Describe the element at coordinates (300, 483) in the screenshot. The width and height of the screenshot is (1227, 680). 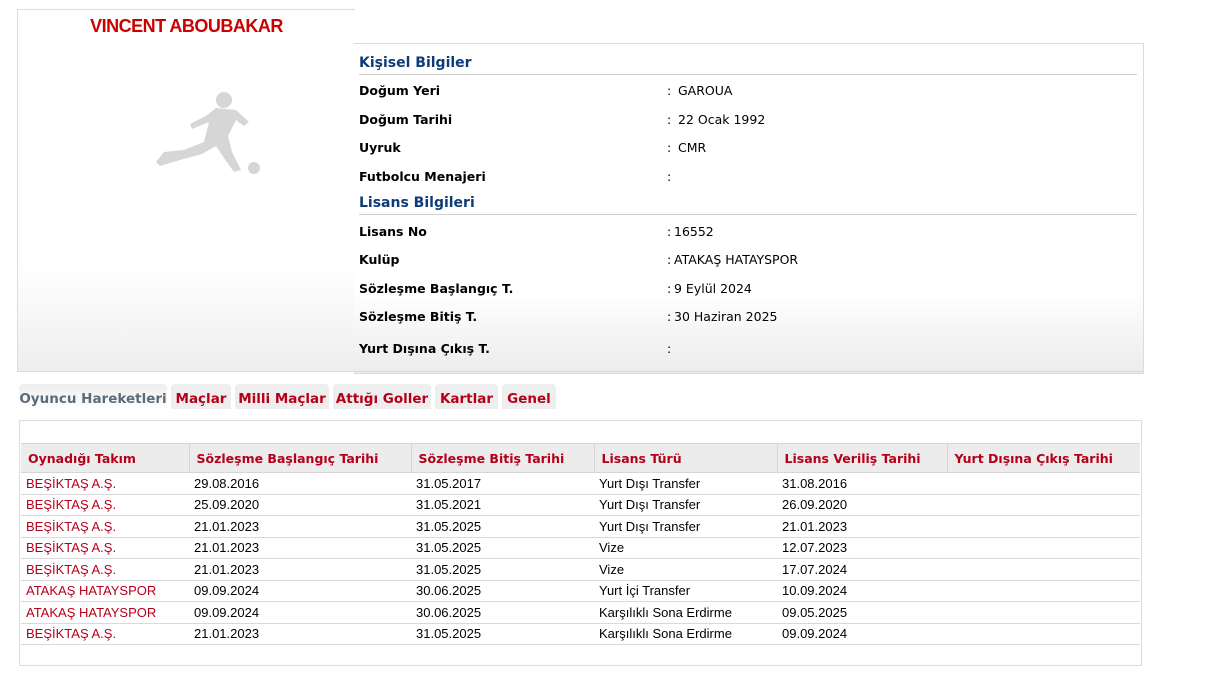
I see `contract-start-cell: 29.08.2016` at that location.